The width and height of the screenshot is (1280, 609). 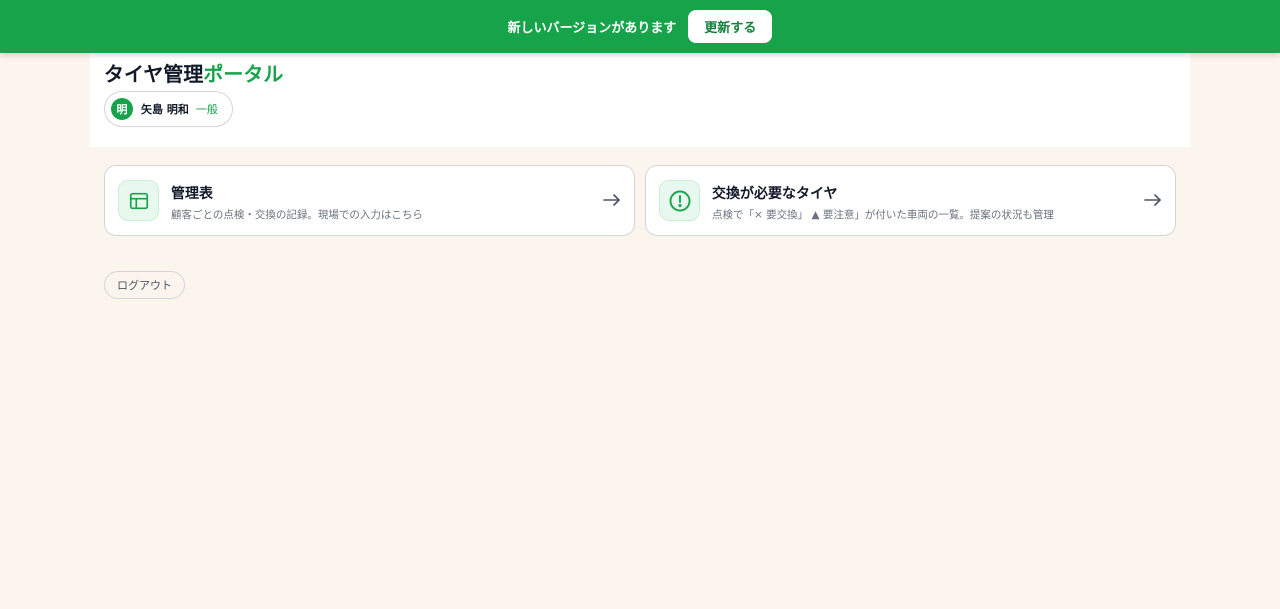 What do you see at coordinates (592, 28) in the screenshot?
I see `update-message: 新しいバージョンがあります` at bounding box center [592, 28].